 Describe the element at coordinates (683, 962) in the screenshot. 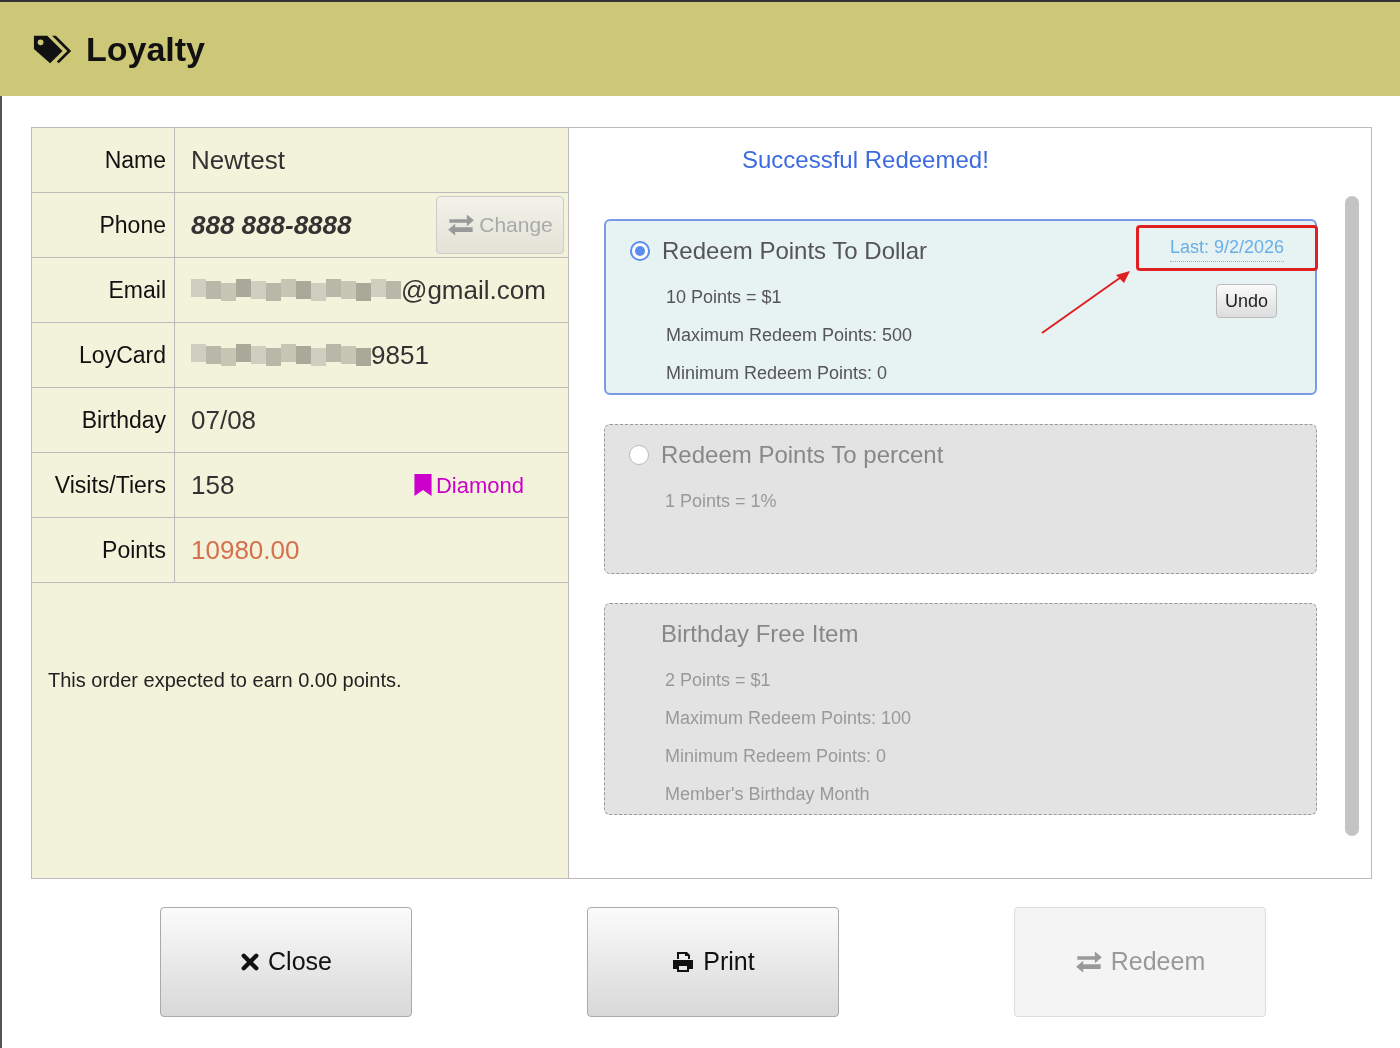

I see `printer-icon` at that location.